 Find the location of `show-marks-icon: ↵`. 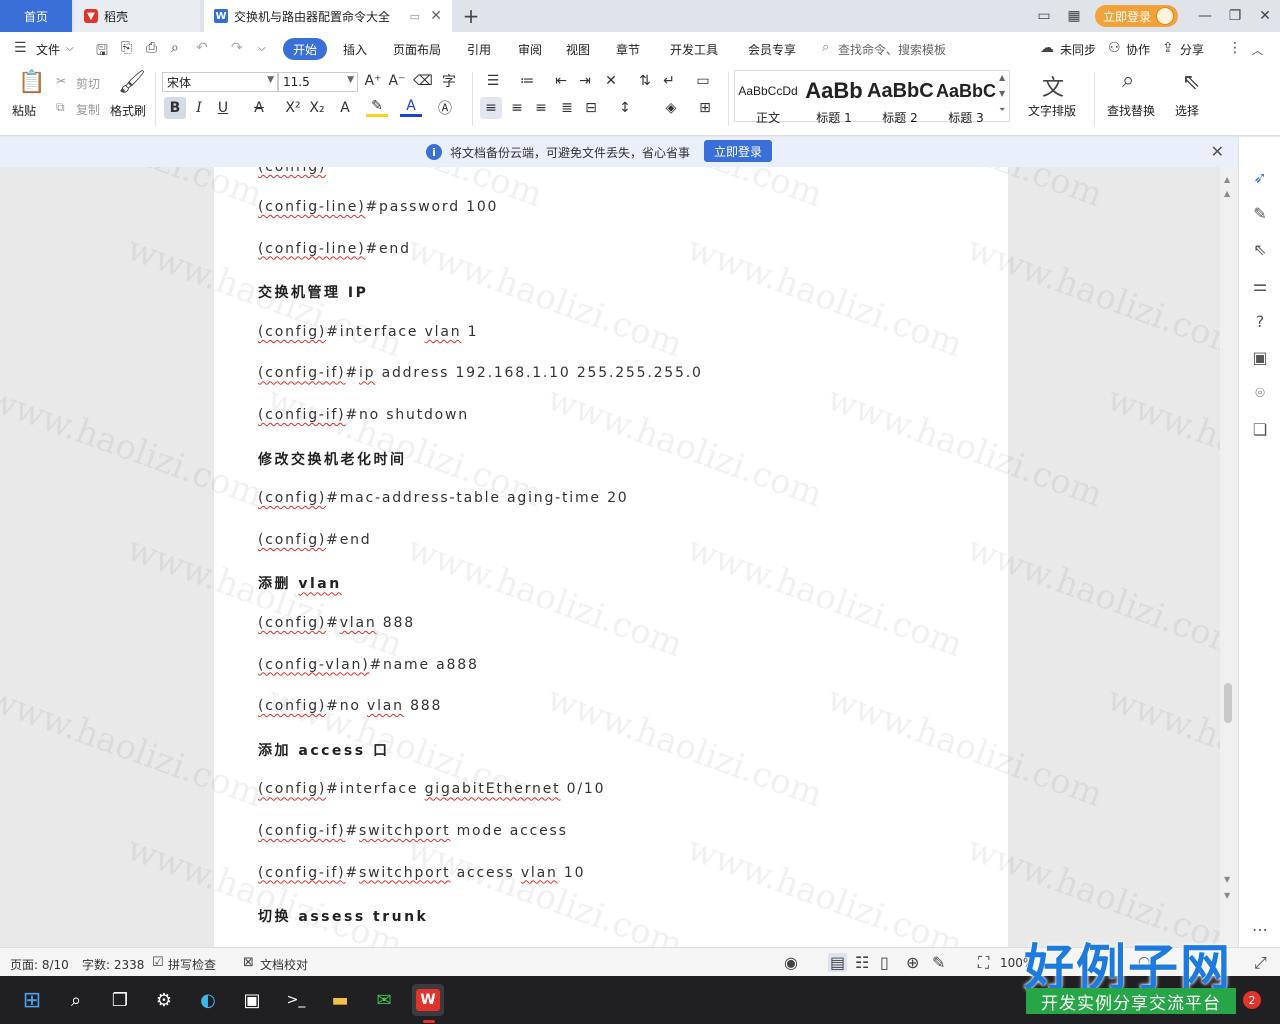

show-marks-icon: ↵ is located at coordinates (669, 81).